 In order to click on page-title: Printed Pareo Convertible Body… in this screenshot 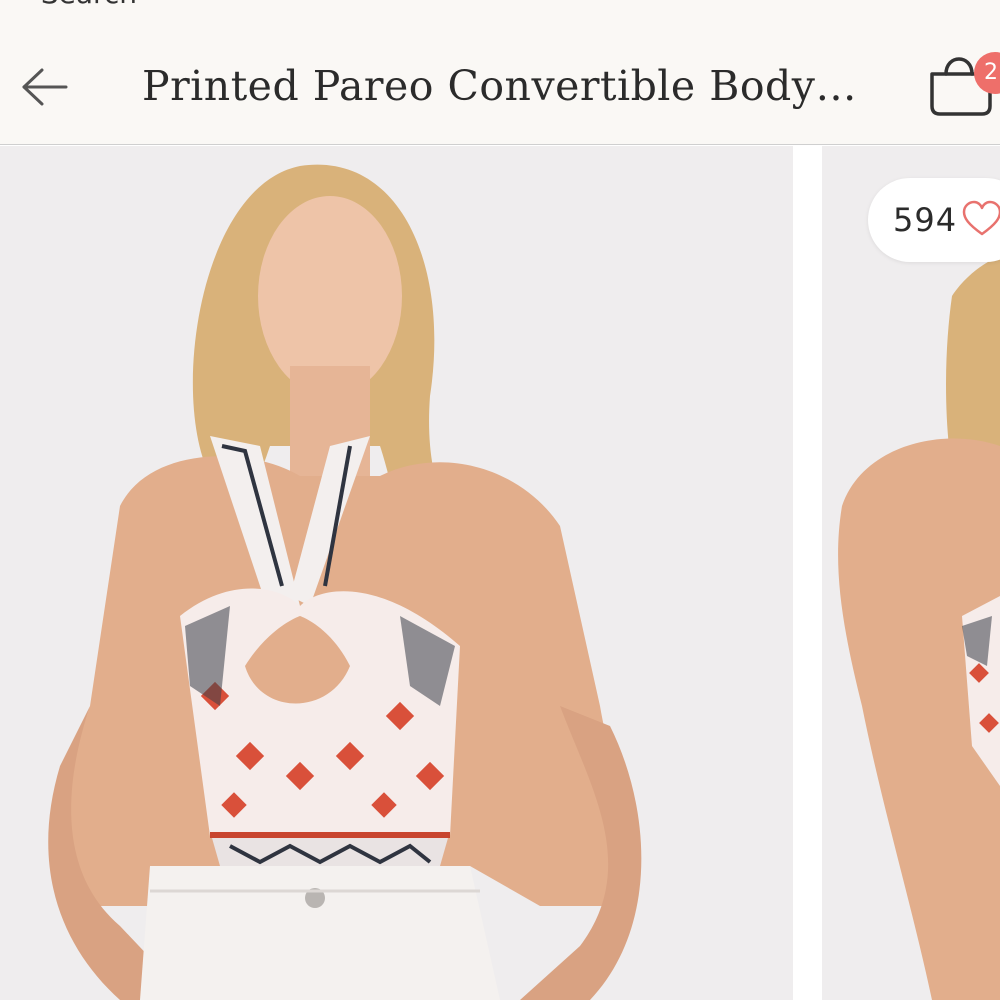, I will do `click(499, 86)`.